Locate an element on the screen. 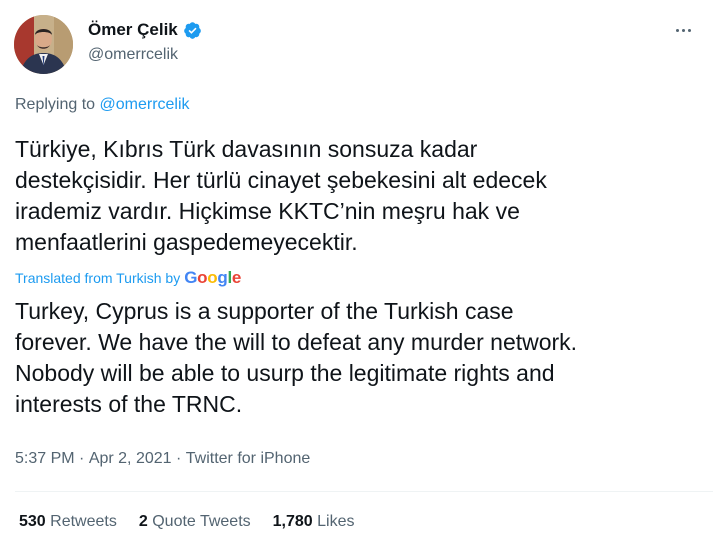 The height and width of the screenshot is (551, 713). display-name: Ömer Çelik is located at coordinates (133, 30).